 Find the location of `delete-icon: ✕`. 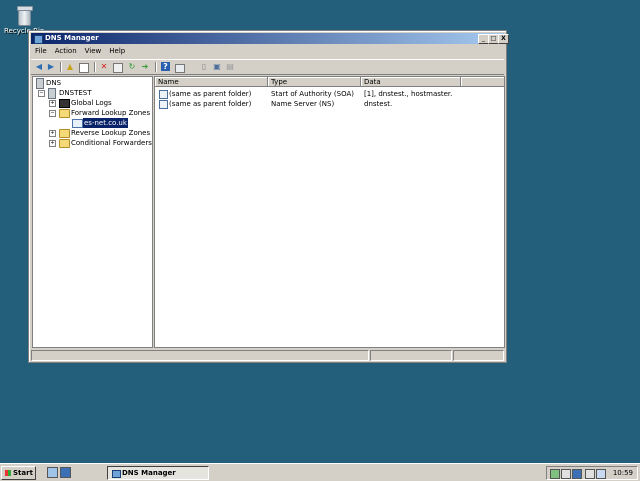

delete-icon: ✕ is located at coordinates (104, 67).